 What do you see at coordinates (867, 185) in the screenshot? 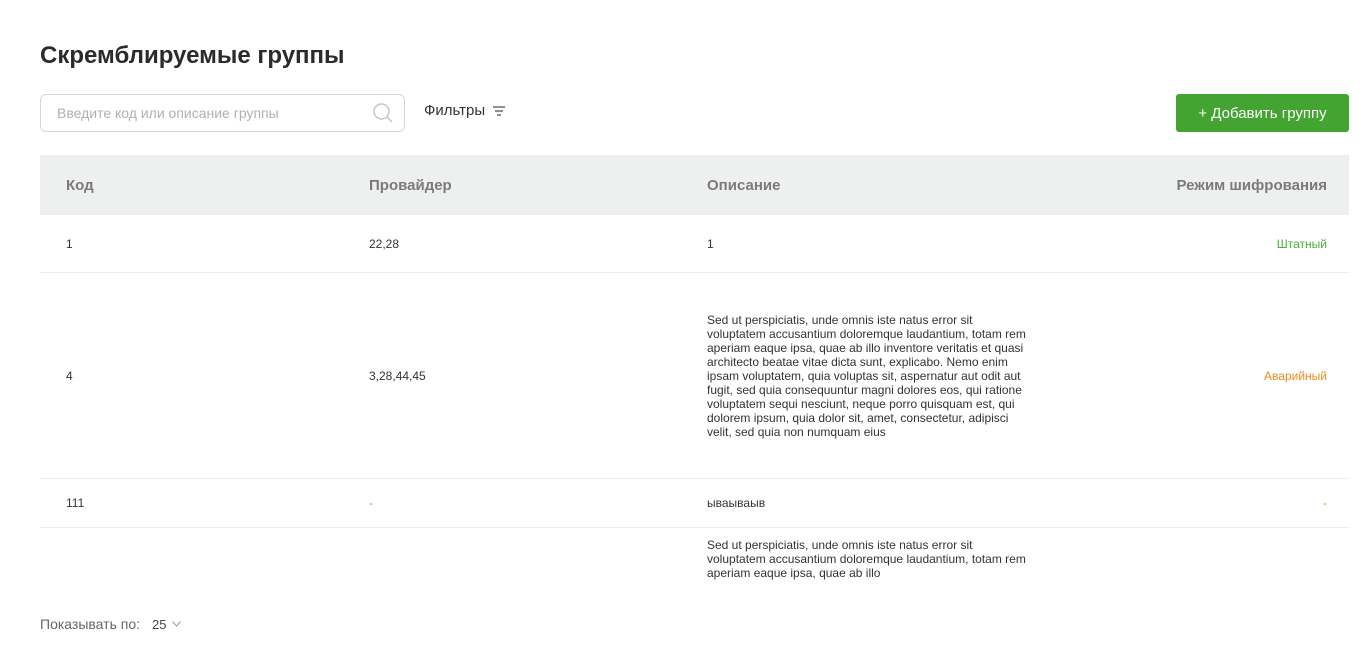
I see `column-header-description: Описание` at bounding box center [867, 185].